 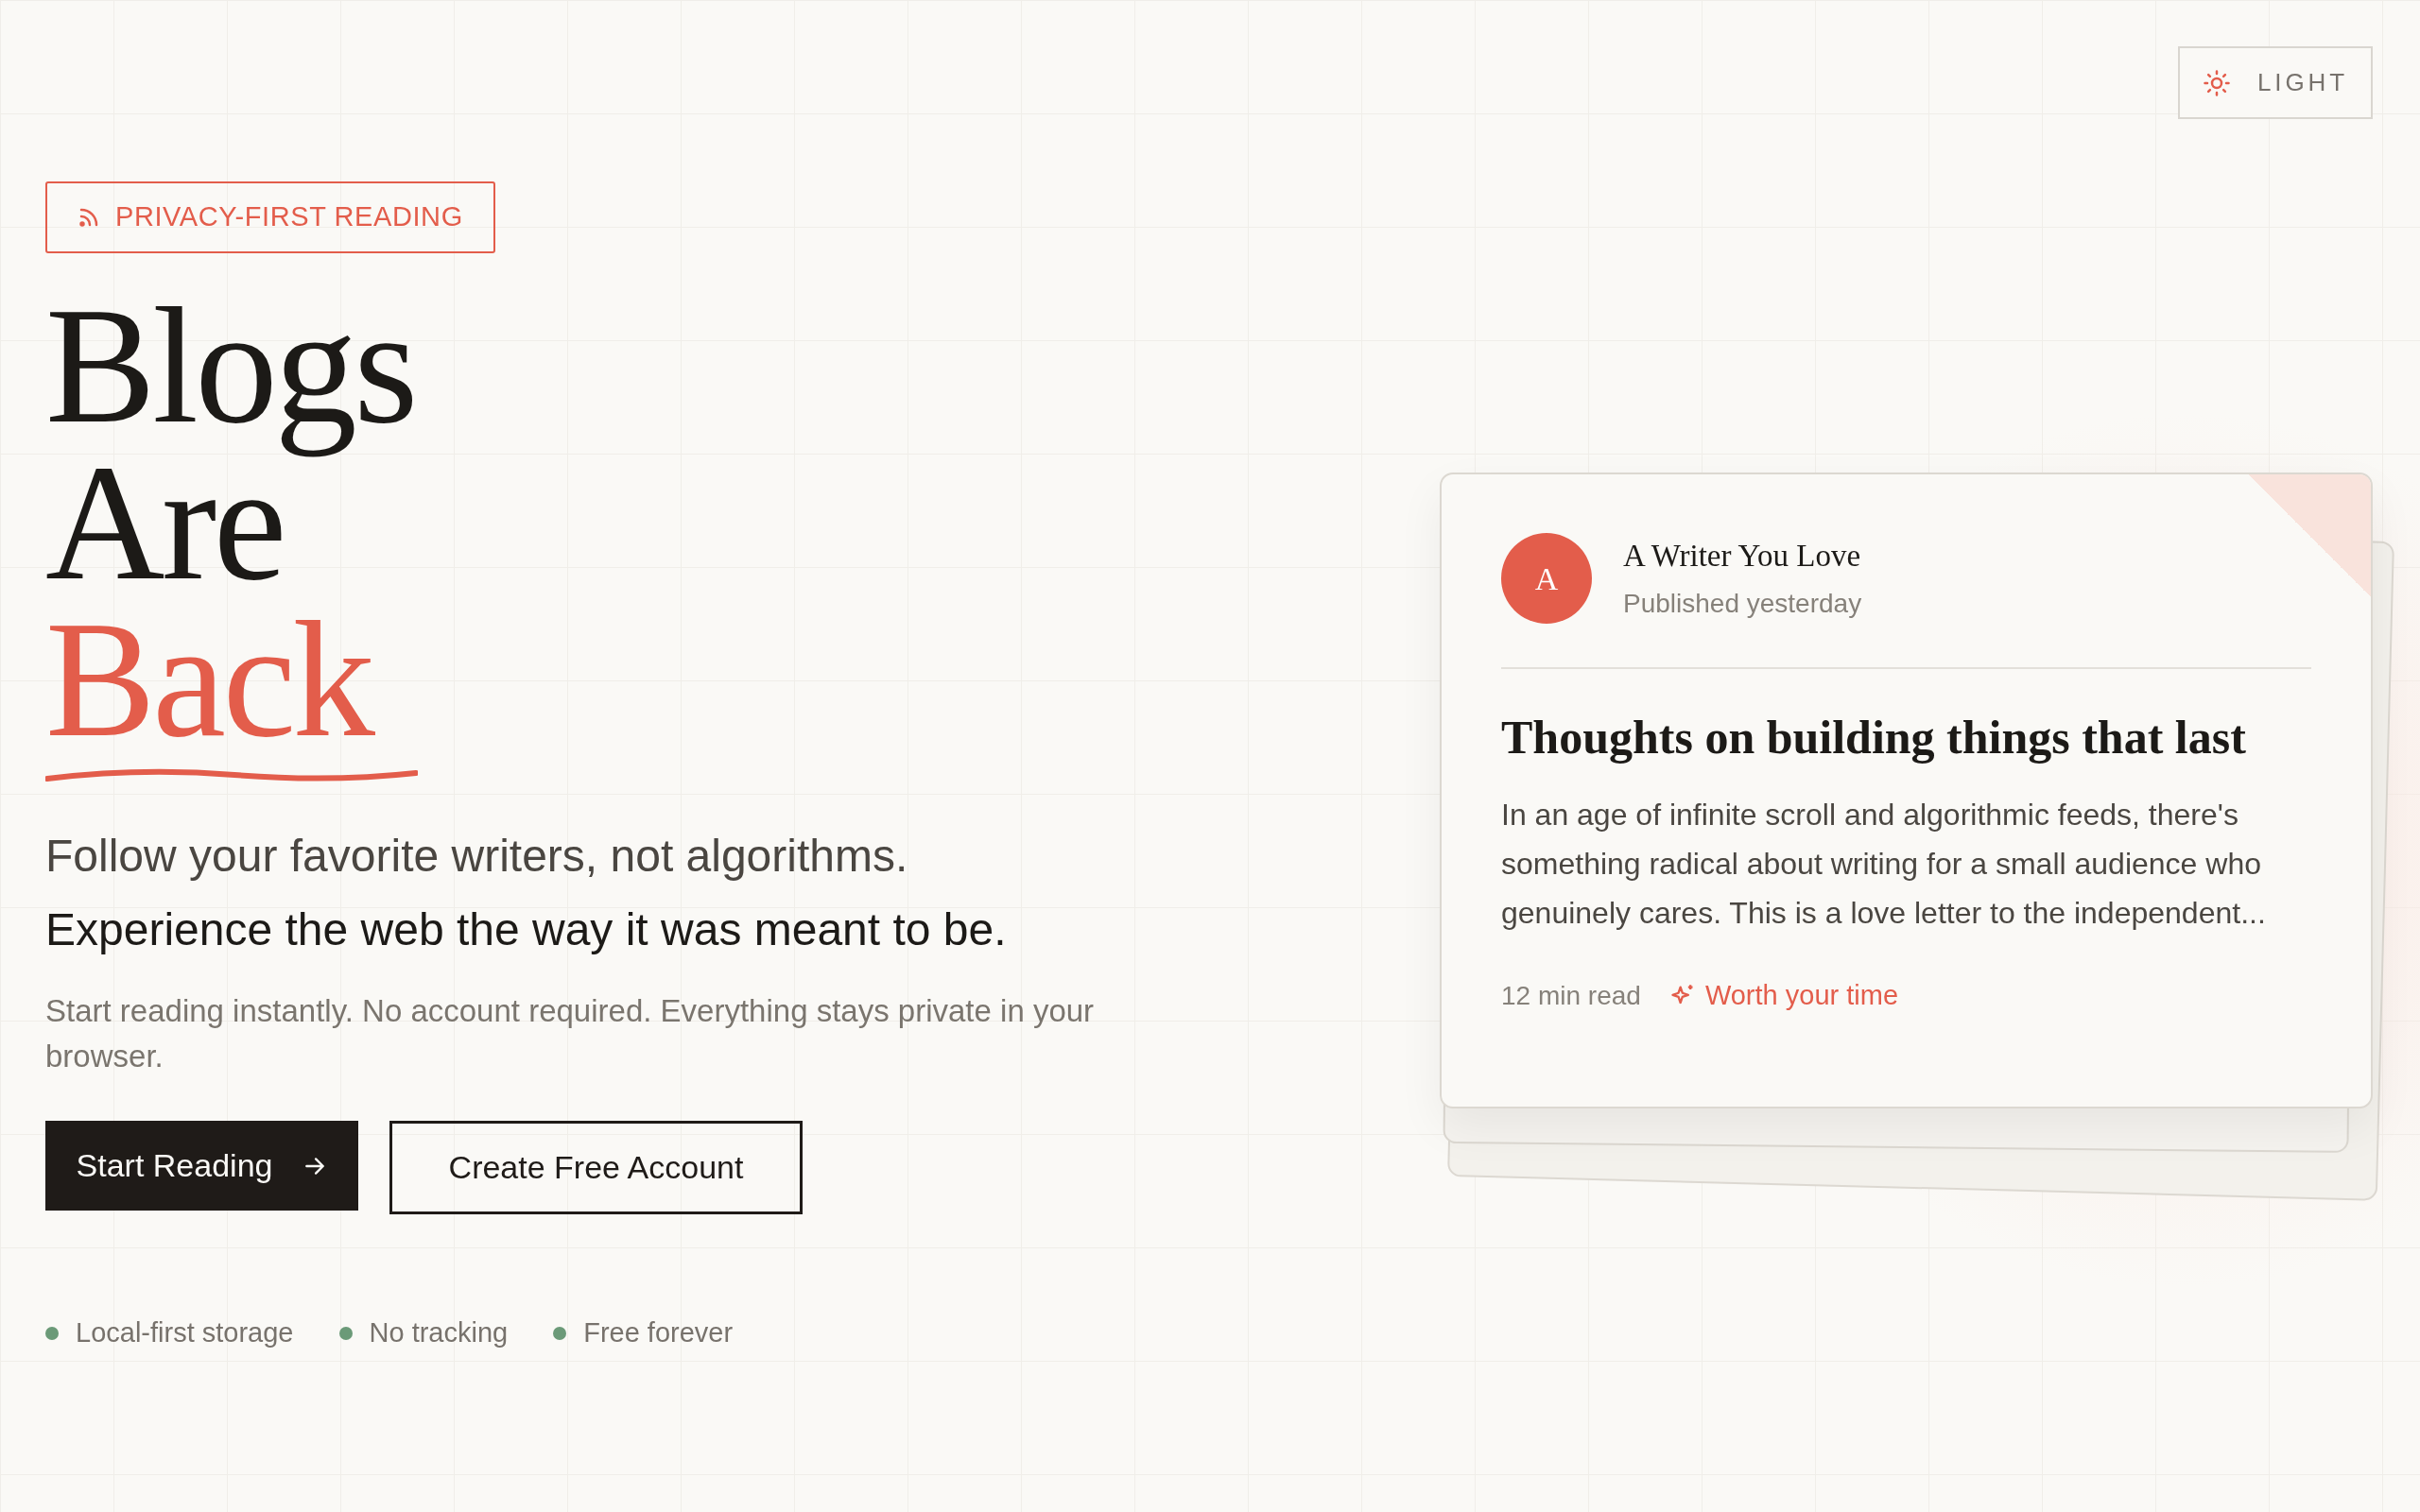 What do you see at coordinates (185, 1332) in the screenshot?
I see `feature-label: Local-first storage` at bounding box center [185, 1332].